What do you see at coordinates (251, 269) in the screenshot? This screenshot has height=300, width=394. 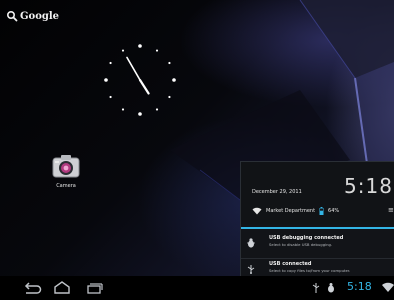 I see `usb-icon` at bounding box center [251, 269].